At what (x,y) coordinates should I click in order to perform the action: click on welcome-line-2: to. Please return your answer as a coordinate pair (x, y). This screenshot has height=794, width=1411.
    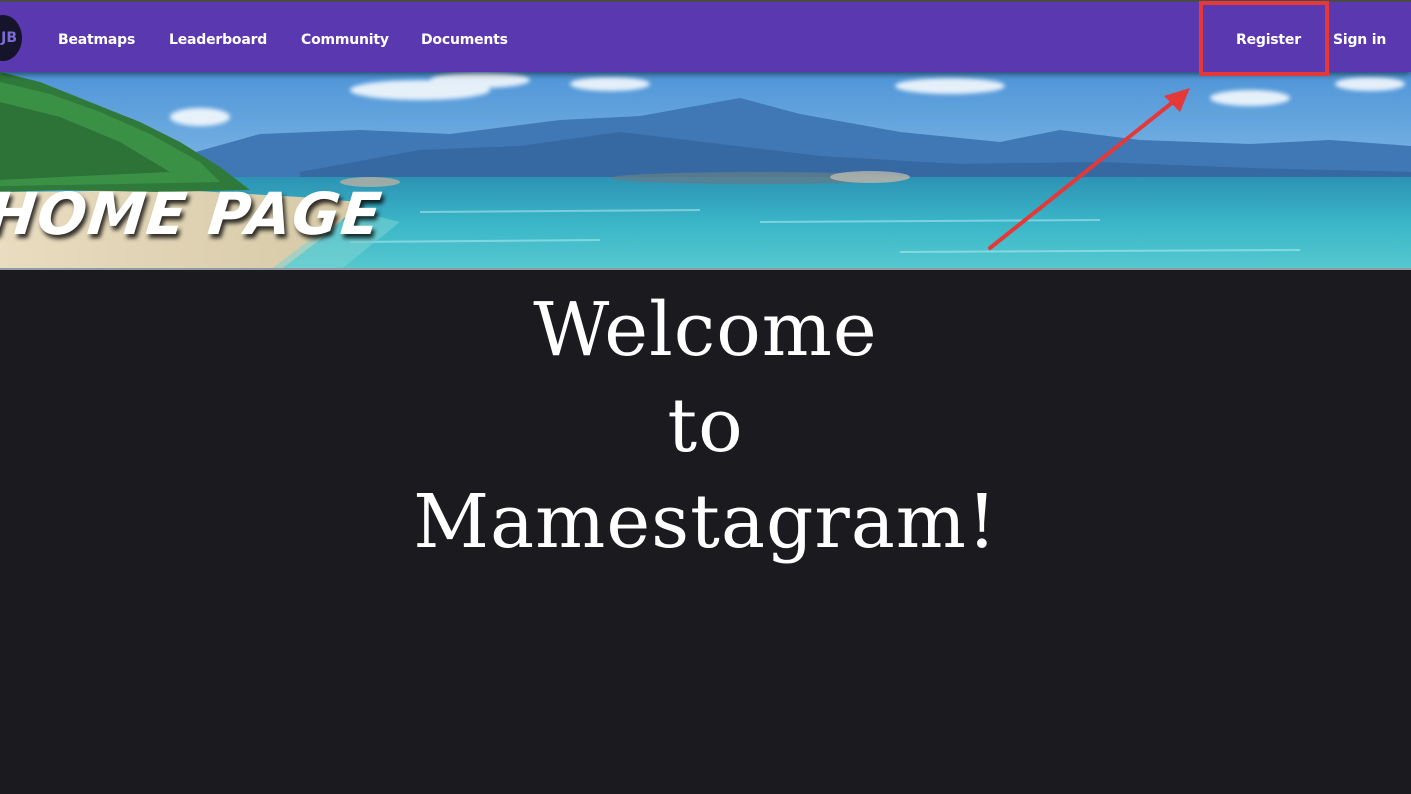
    Looking at the image, I should click on (705, 426).